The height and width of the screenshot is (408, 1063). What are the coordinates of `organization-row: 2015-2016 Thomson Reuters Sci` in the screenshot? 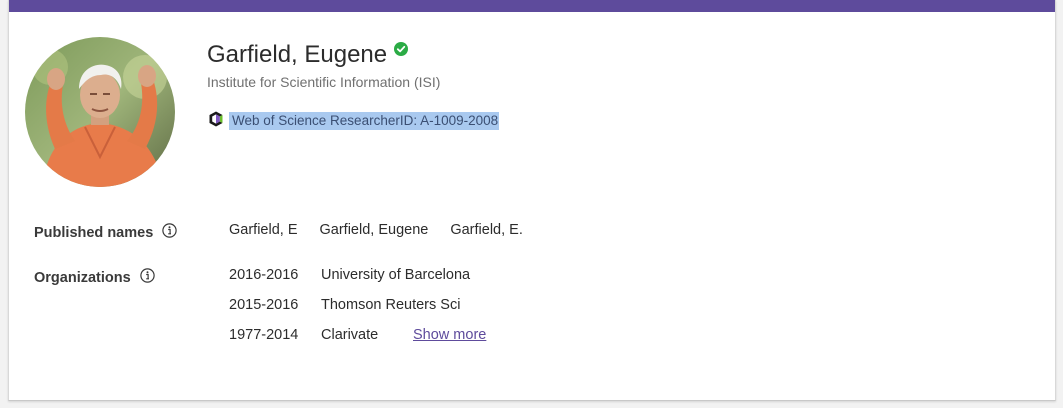 It's located at (345, 305).